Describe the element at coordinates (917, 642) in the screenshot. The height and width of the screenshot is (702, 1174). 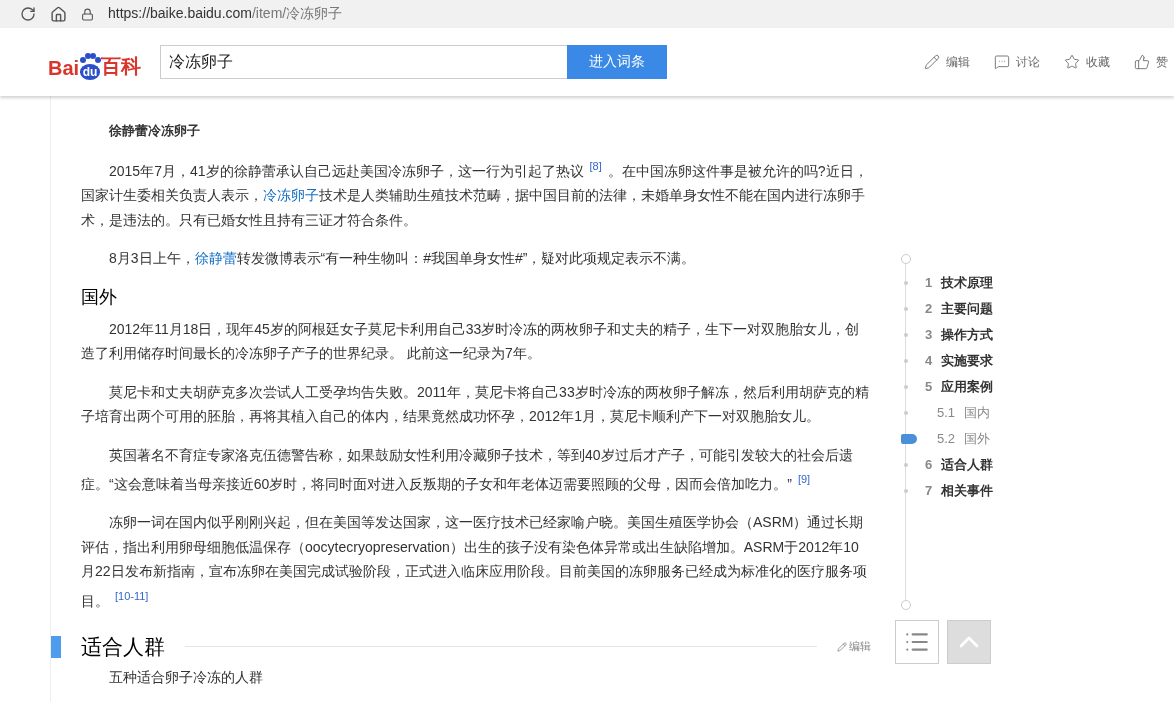
I see `toc-toggle-button` at that location.